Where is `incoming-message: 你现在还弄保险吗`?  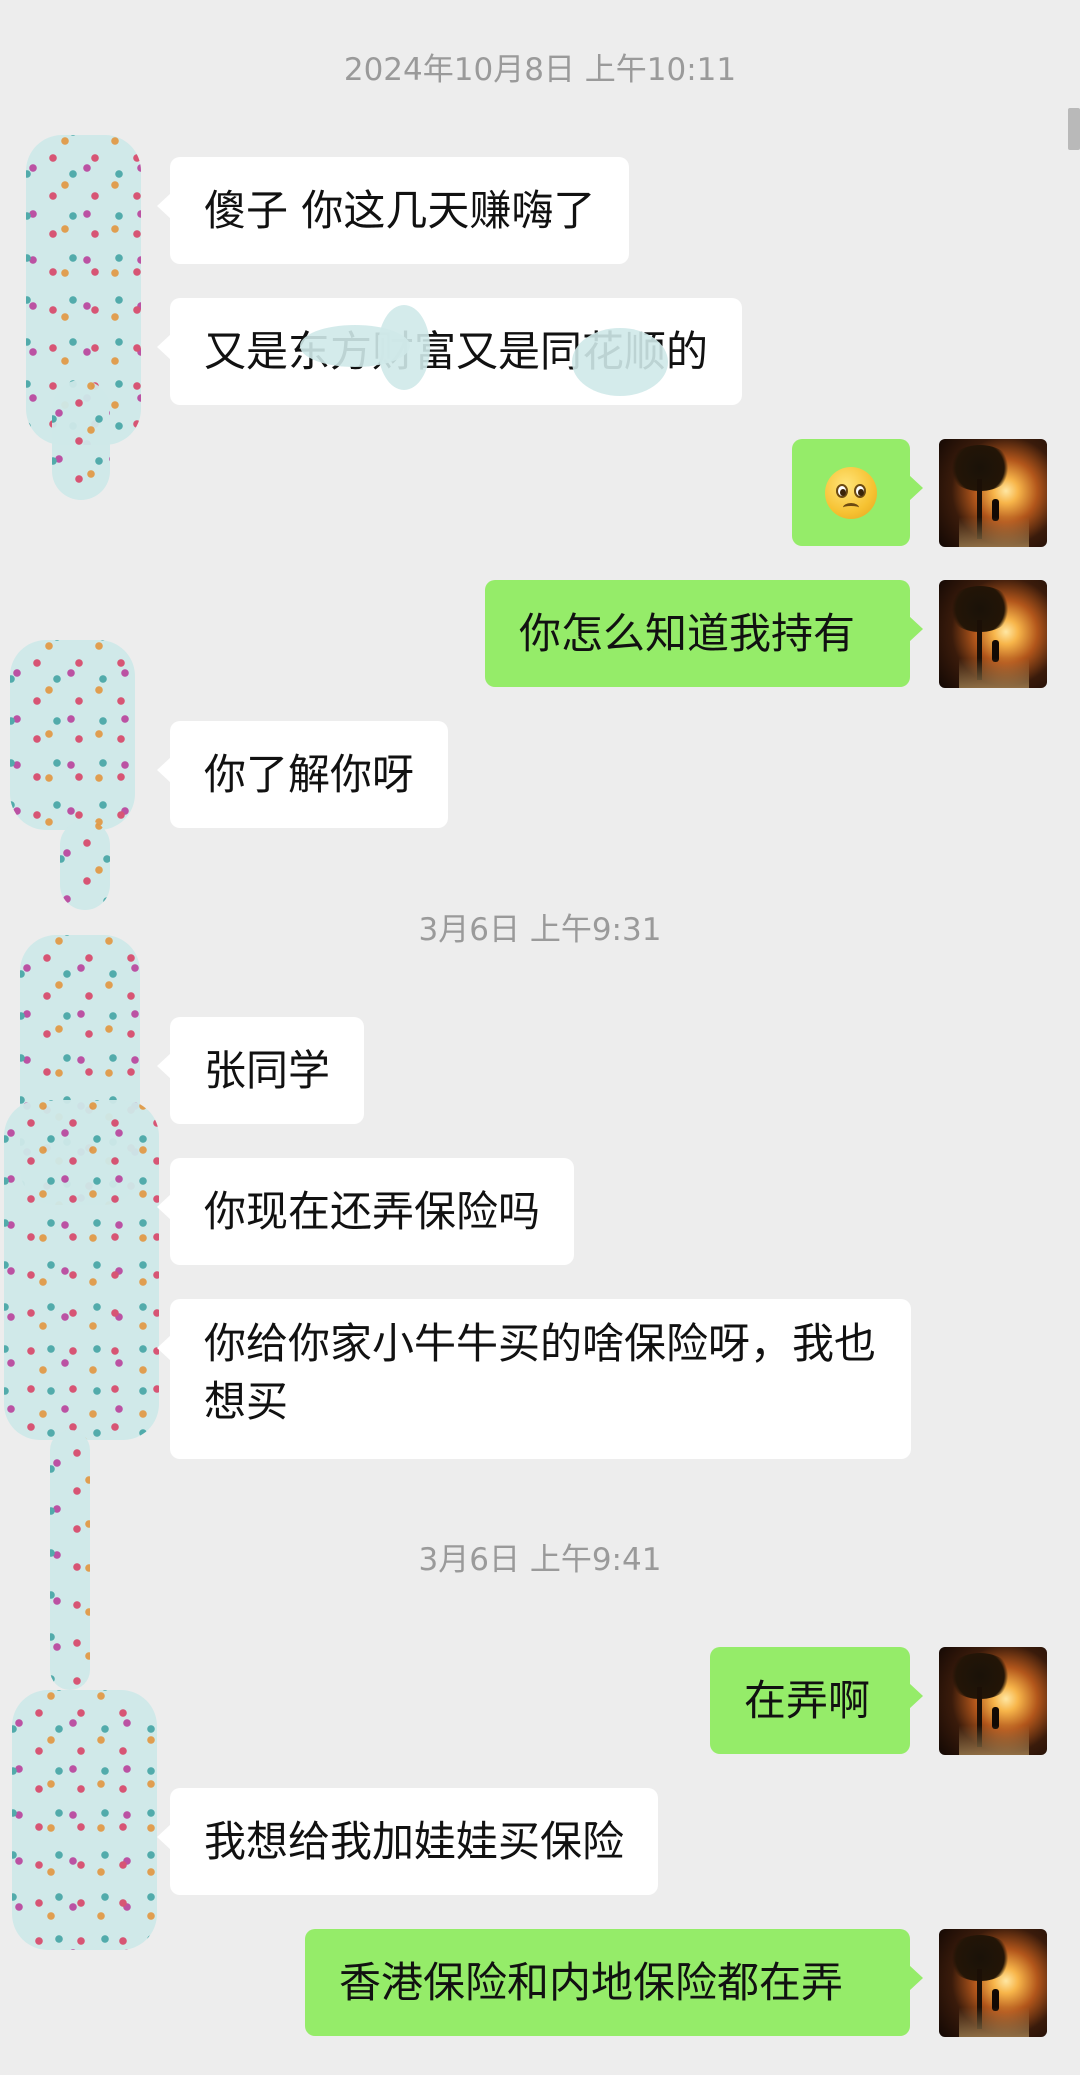
incoming-message: 你现在还弄保险吗 is located at coordinates (365, 1211).